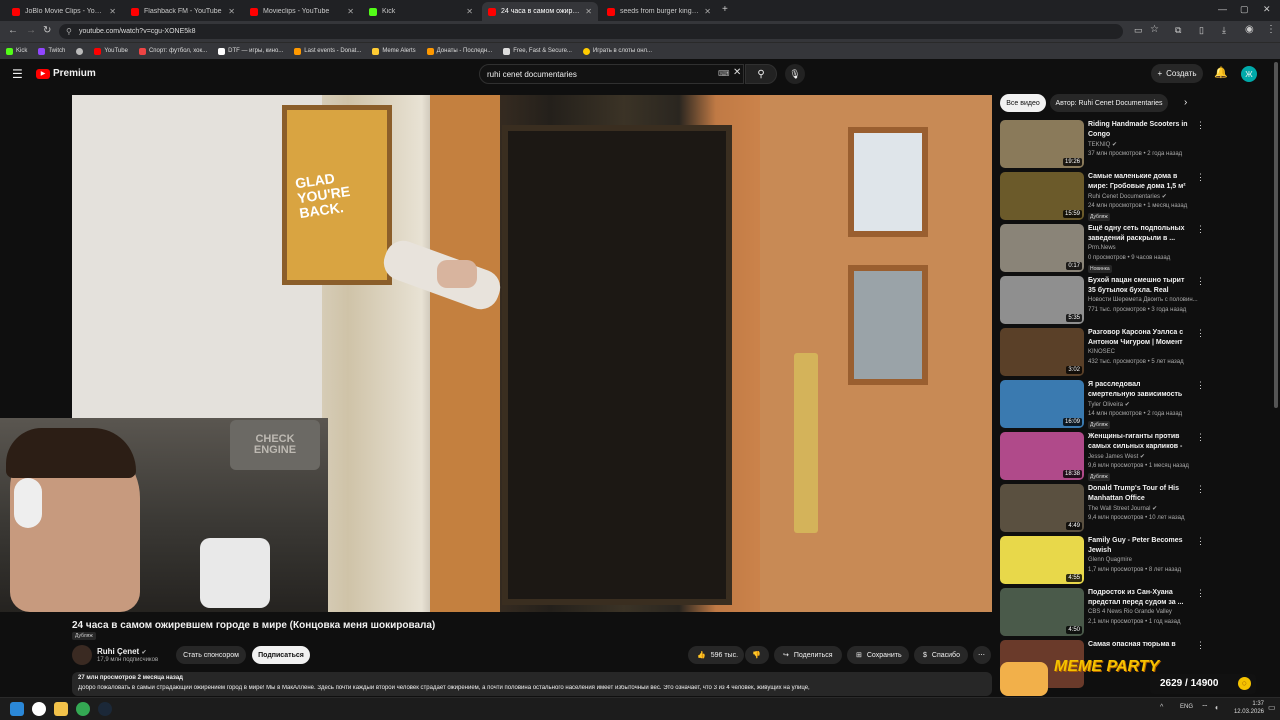 Image resolution: width=1280 pixels, height=720 pixels. Describe the element at coordinates (1023, 103) in the screenshot. I see `chip-all-videos: Все видео` at that location.